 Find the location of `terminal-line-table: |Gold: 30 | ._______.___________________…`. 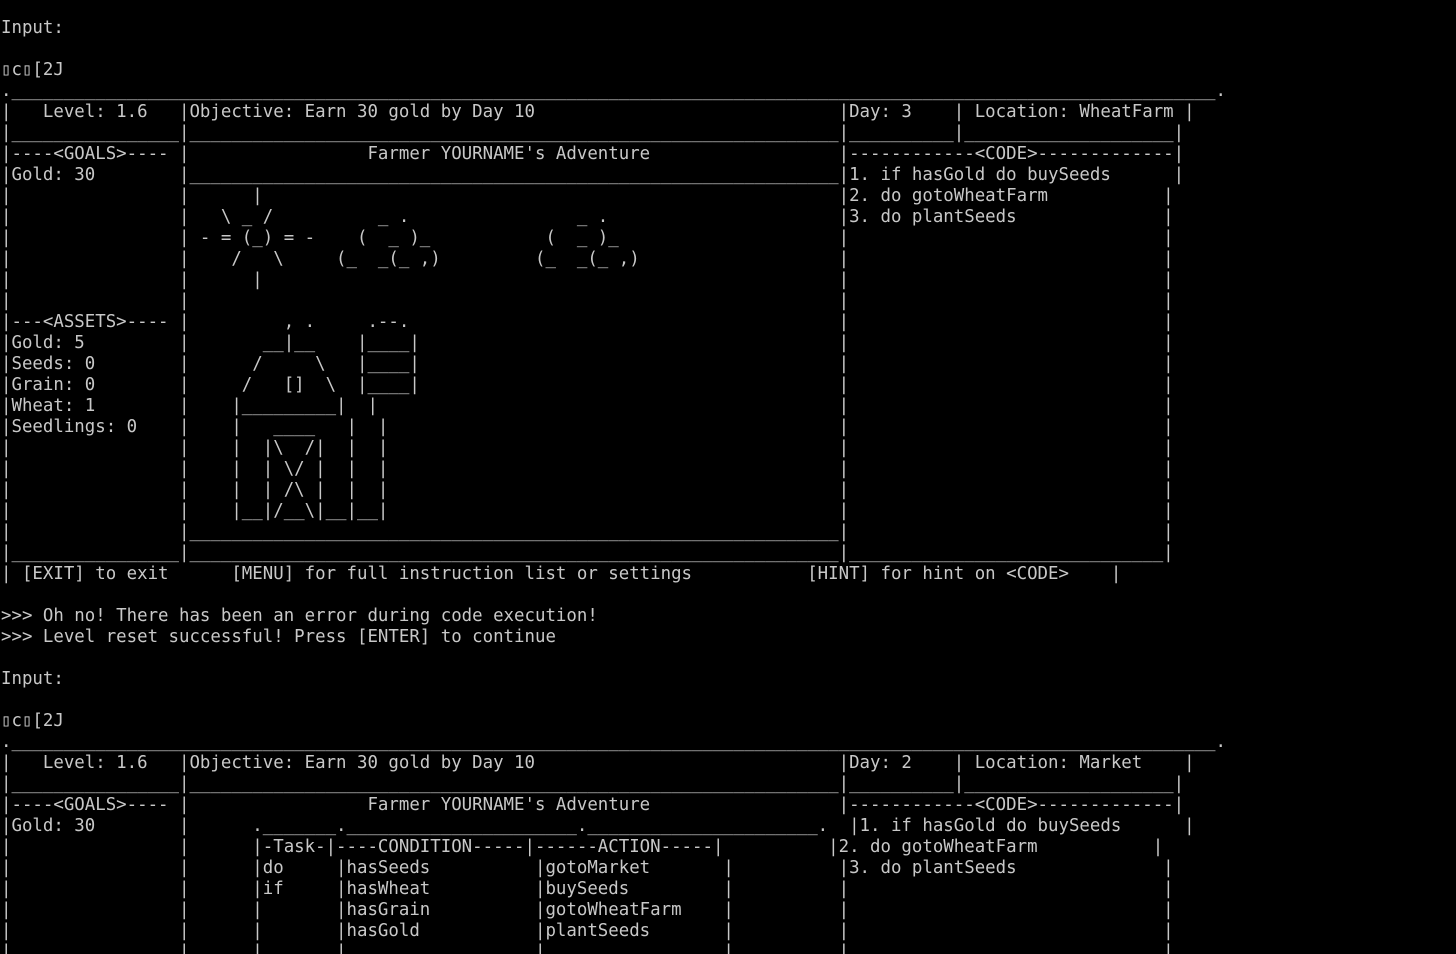

terminal-line-table: |Gold: 30 | ._______.___________________… is located at coordinates (598, 826).